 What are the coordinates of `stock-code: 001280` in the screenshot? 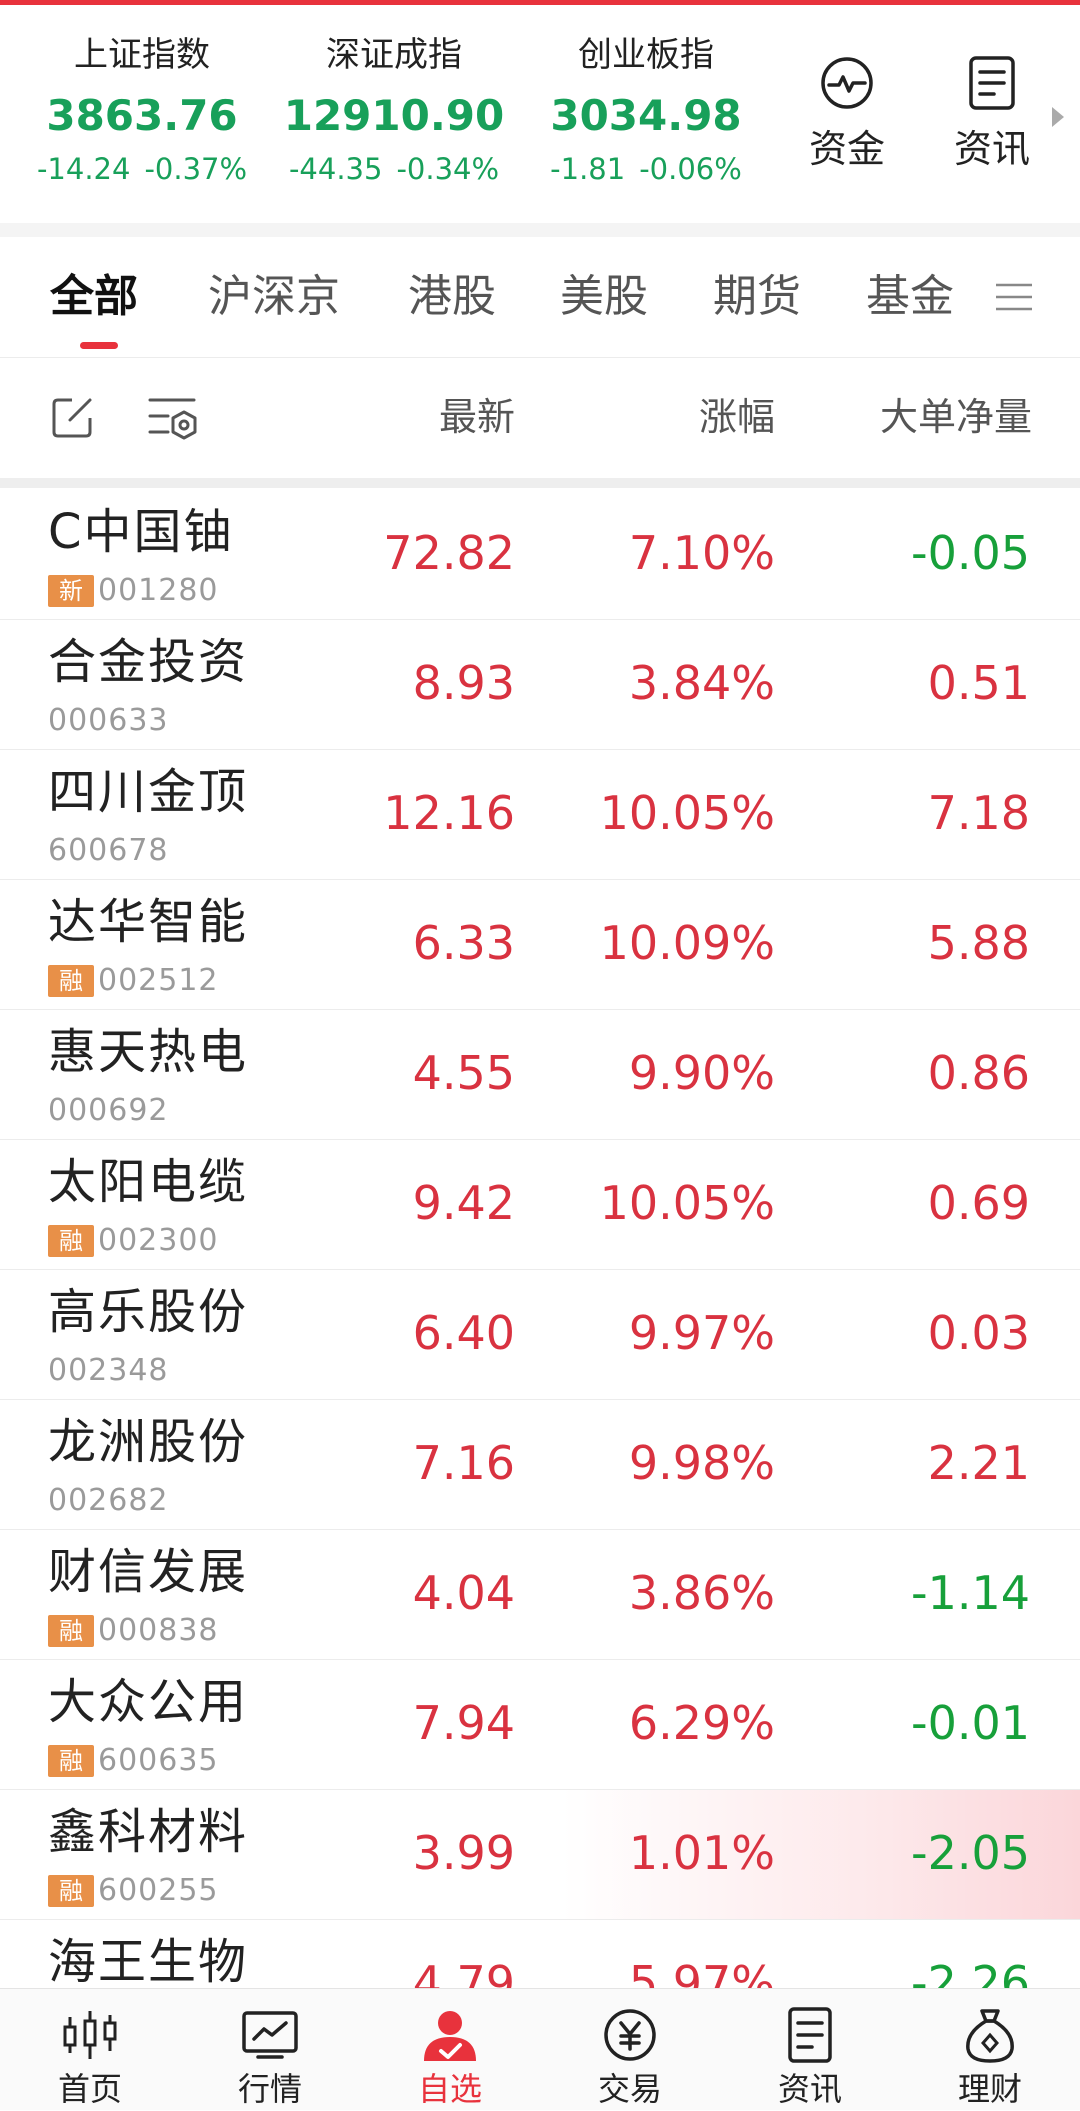 It's located at (158, 590).